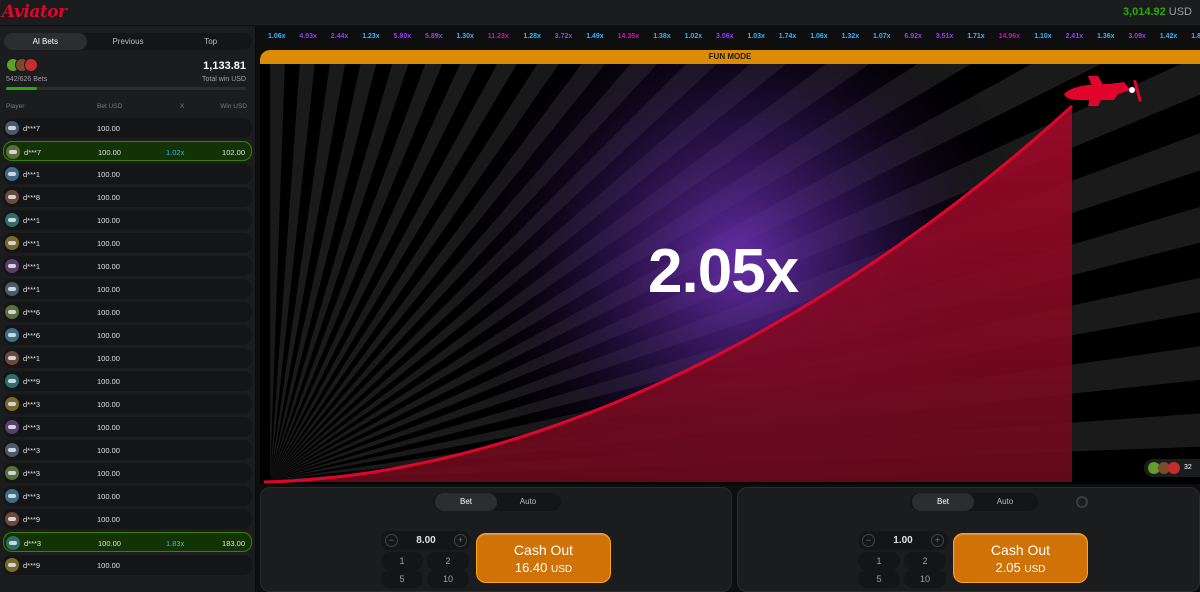 Image resolution: width=1200 pixels, height=592 pixels. Describe the element at coordinates (1106, 36) in the screenshot. I see `history-multiplier: 1.36x` at that location.